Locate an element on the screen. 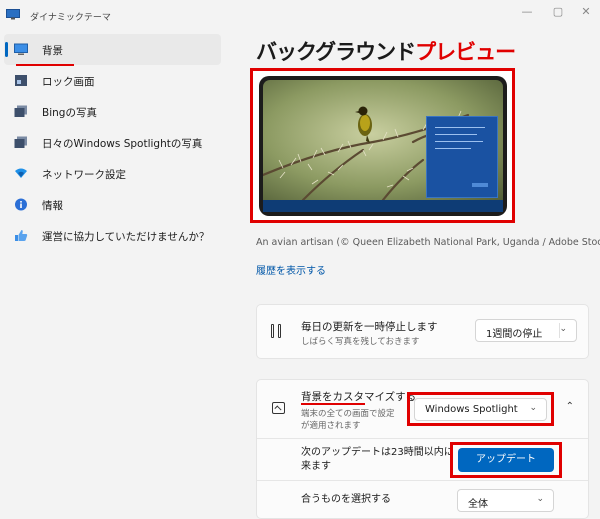 This screenshot has width=600, height=519. sidebar-item-feedback: 運営に協力していただけませんか？ is located at coordinates (112, 235).